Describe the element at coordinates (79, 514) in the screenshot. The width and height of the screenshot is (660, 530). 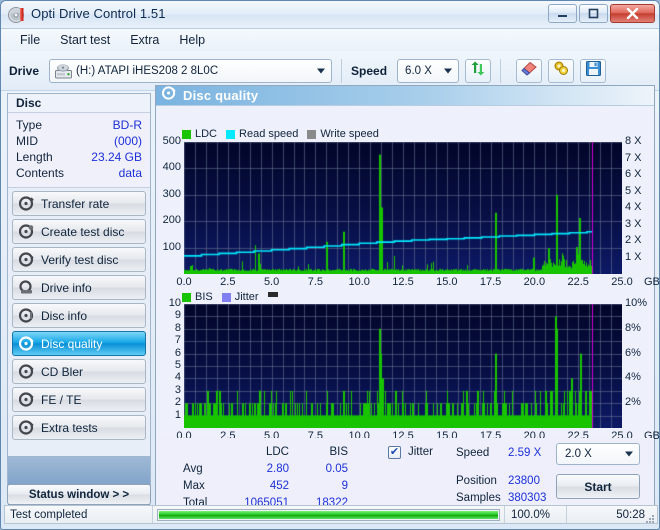
I see `status-text: Test completed` at that location.